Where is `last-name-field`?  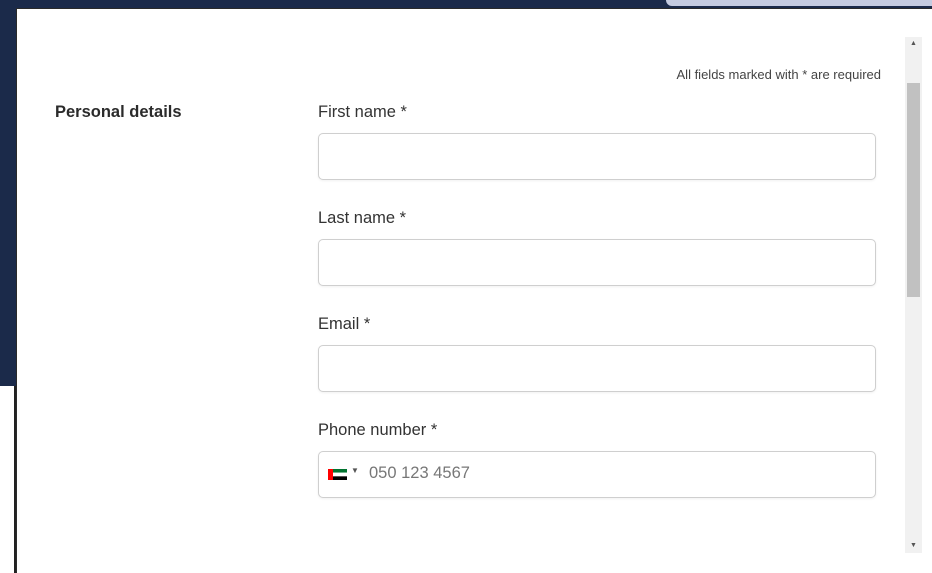 last-name-field is located at coordinates (597, 262).